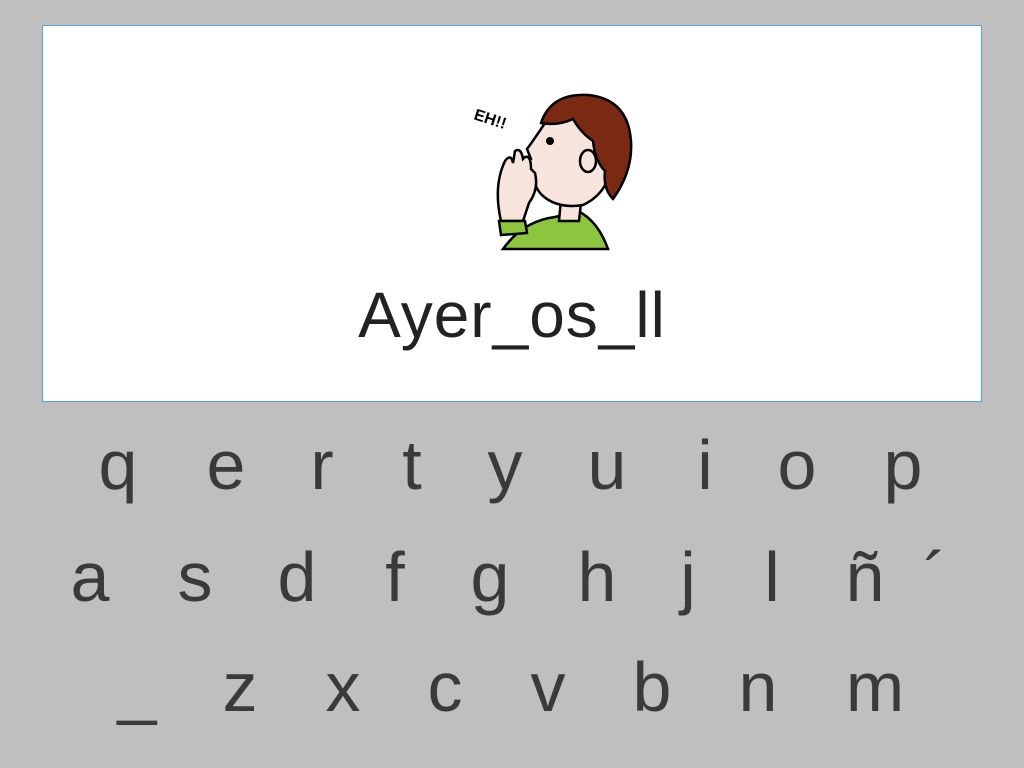  I want to click on key-3: x, so click(343, 687).